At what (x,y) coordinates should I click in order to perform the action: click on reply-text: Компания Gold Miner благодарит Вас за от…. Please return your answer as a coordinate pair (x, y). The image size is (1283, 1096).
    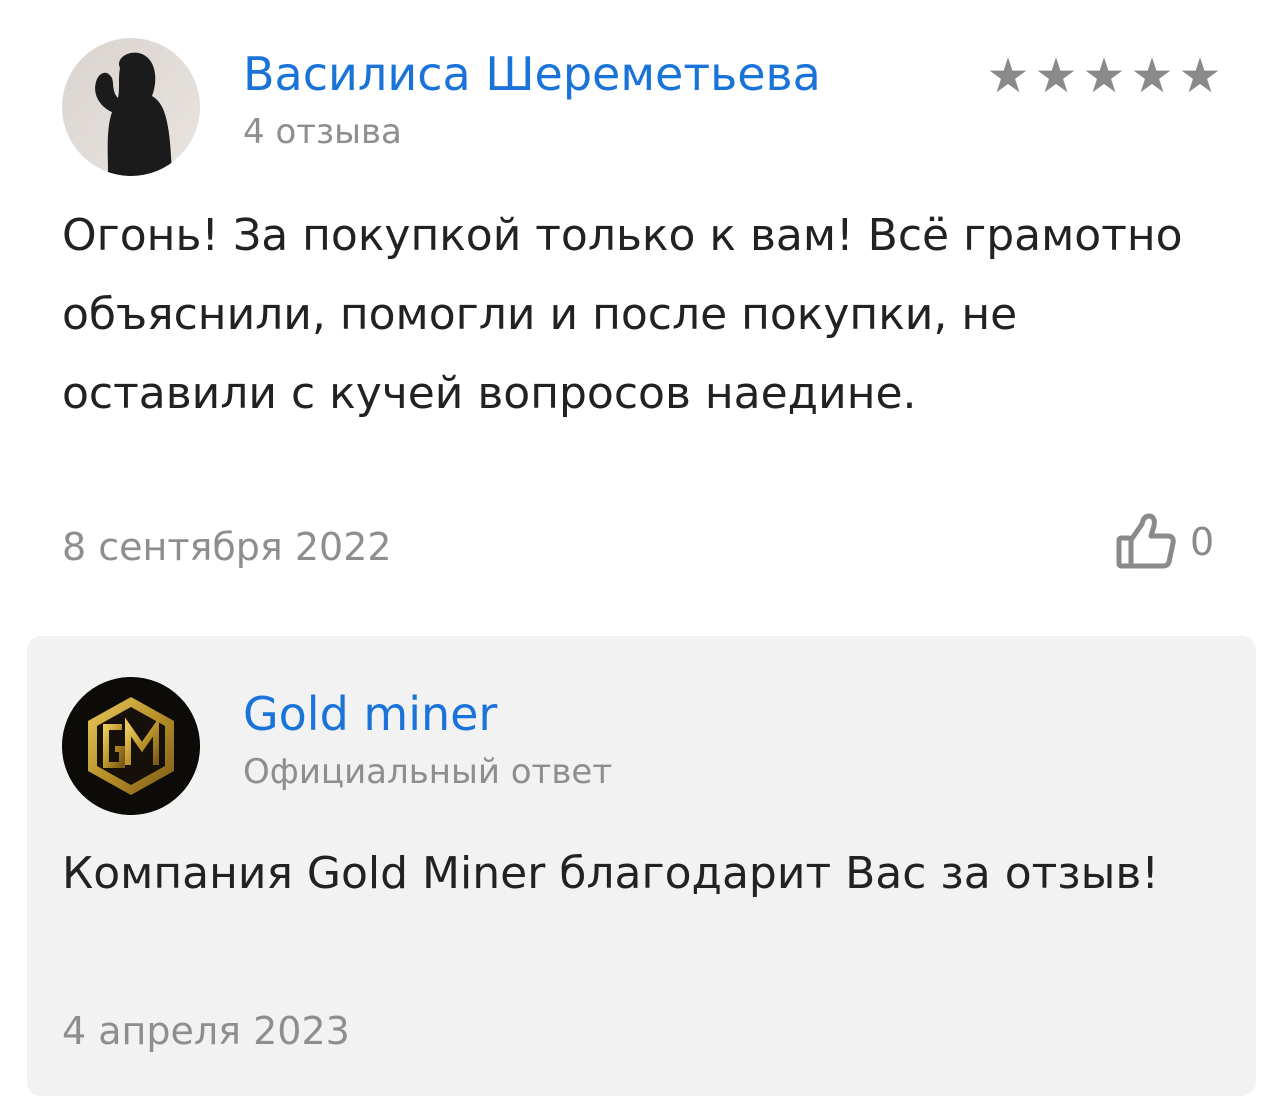
    Looking at the image, I should click on (610, 873).